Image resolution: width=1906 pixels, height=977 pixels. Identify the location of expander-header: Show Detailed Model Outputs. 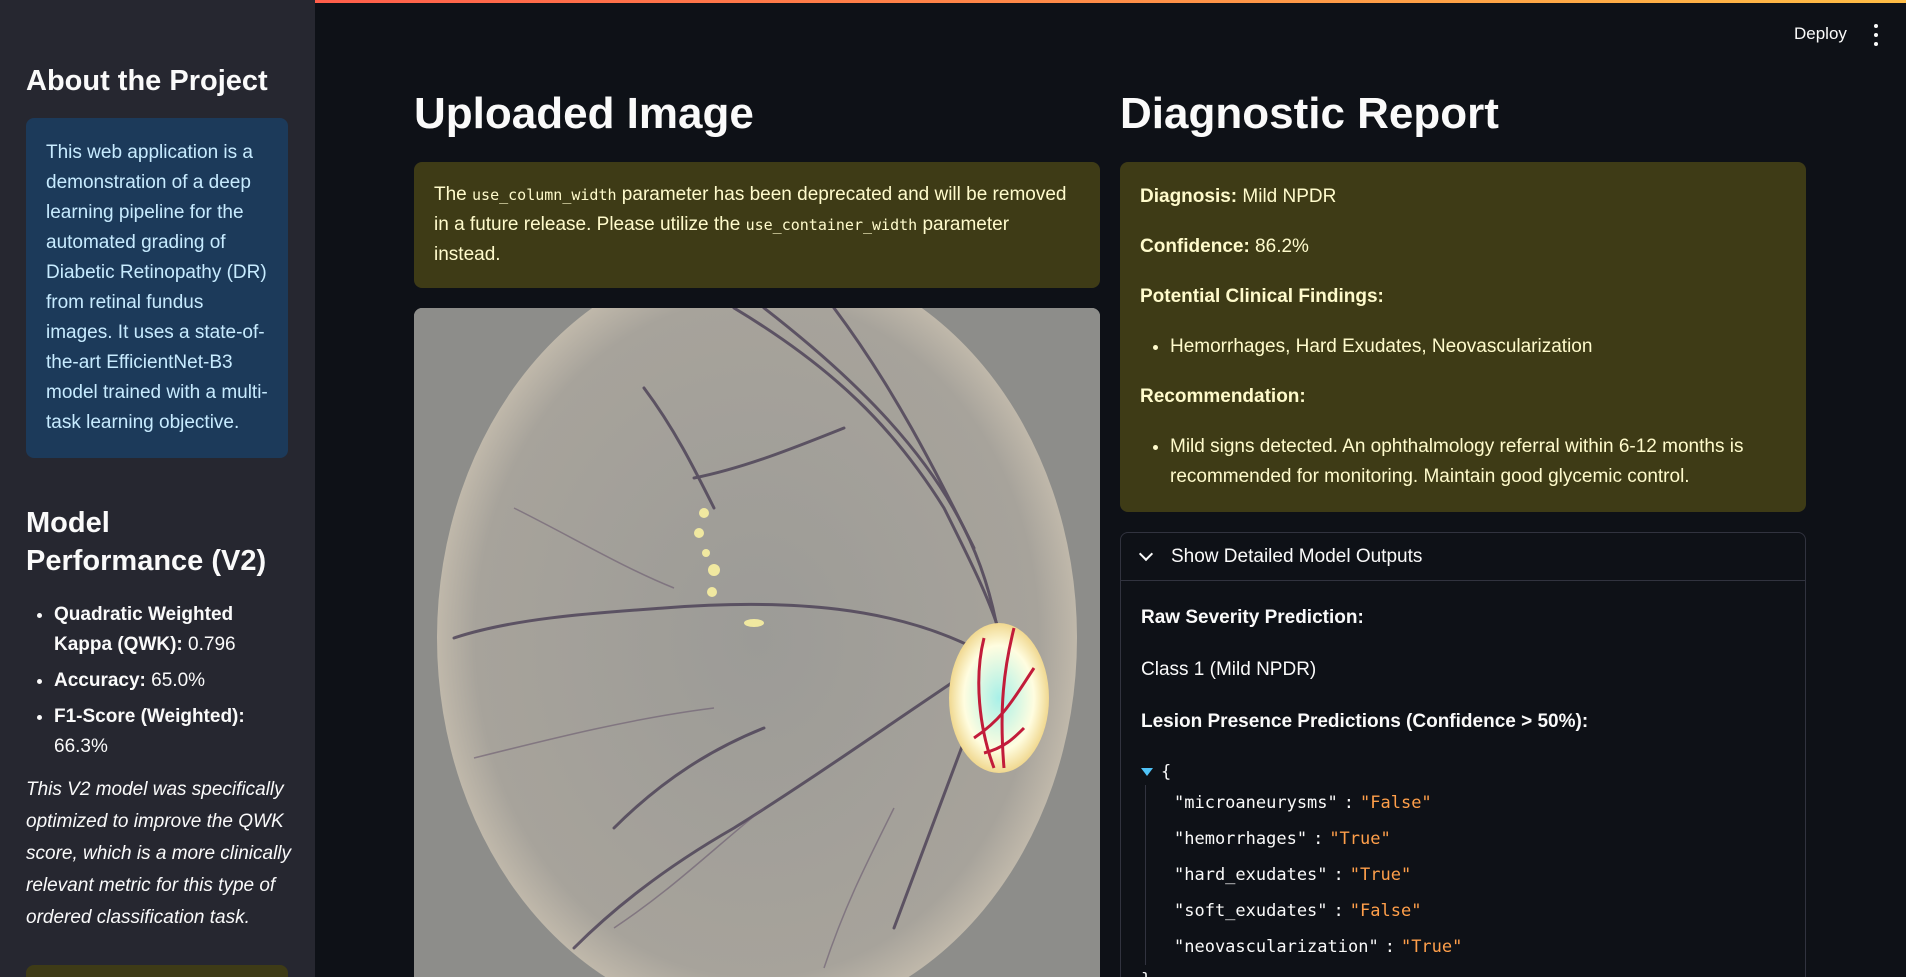
(1463, 557).